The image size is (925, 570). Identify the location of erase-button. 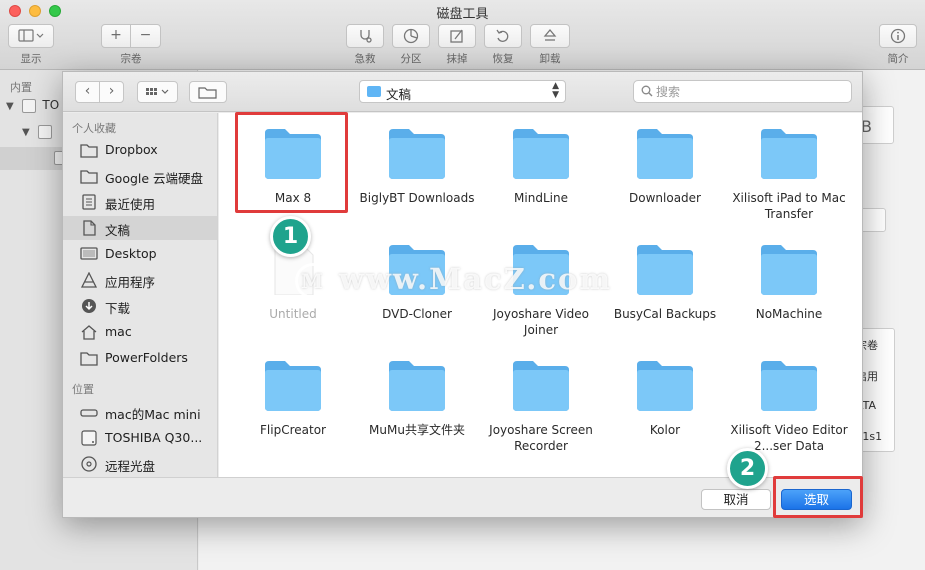
(457, 36).